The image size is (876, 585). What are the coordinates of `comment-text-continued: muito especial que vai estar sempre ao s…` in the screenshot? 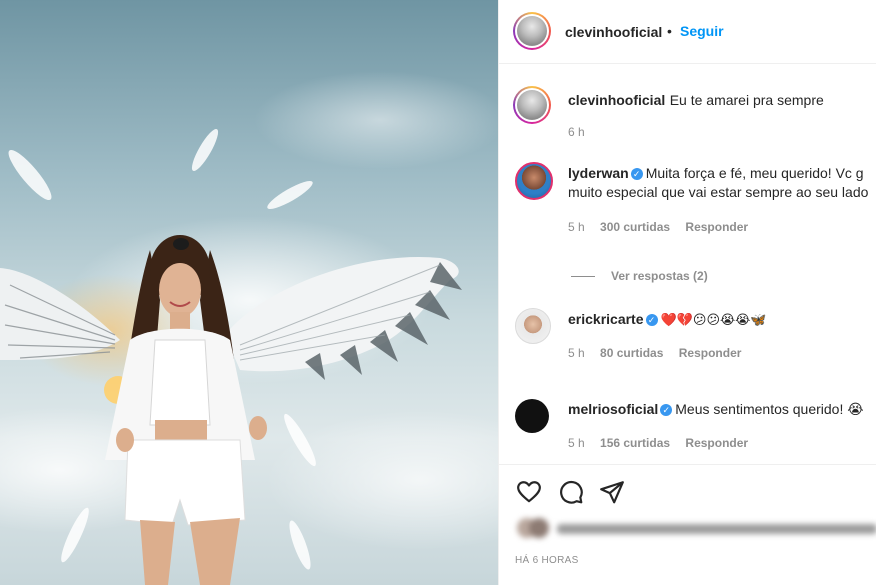 It's located at (718, 192).